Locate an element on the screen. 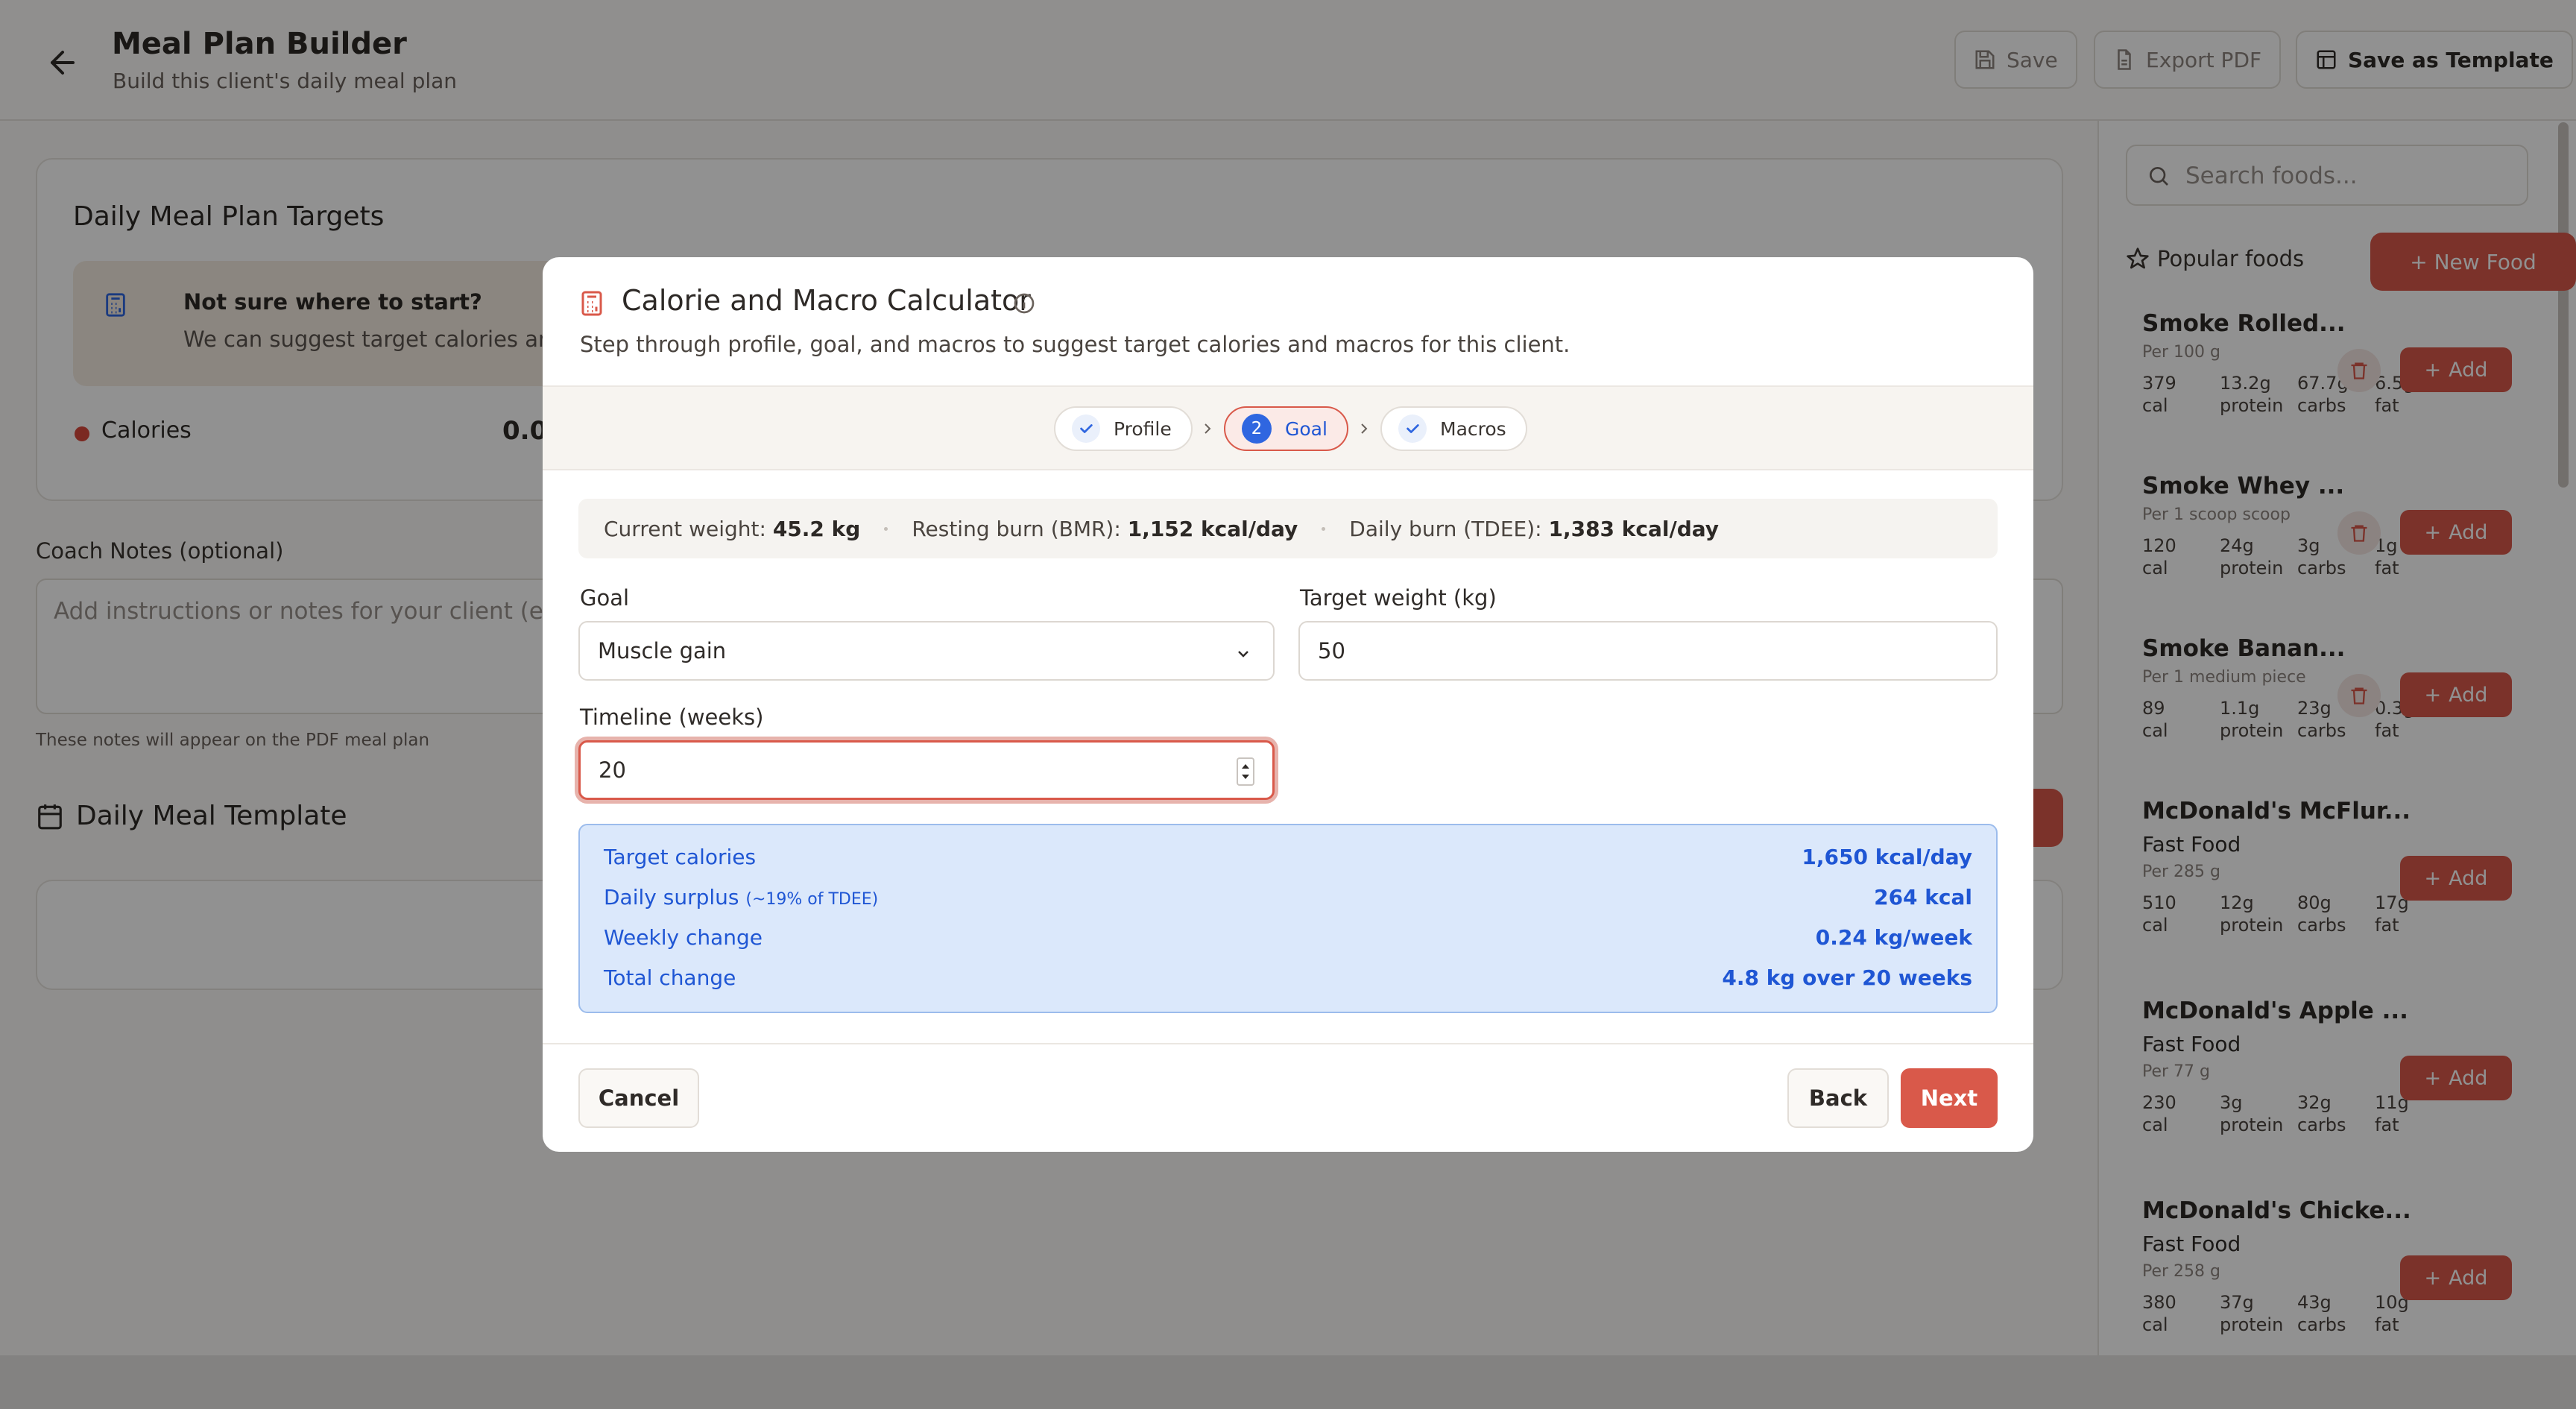 This screenshot has height=1409, width=2576. tdee-value: 1,383 kcal/day is located at coordinates (1634, 528).